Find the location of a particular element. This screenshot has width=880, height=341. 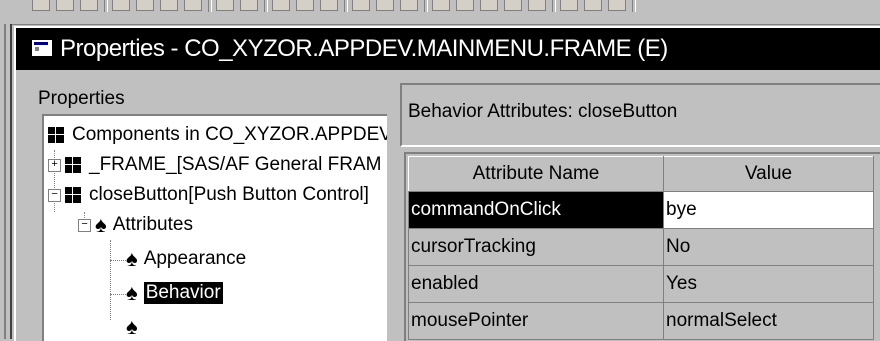

tree-item-label: Attributes is located at coordinates (152, 224).